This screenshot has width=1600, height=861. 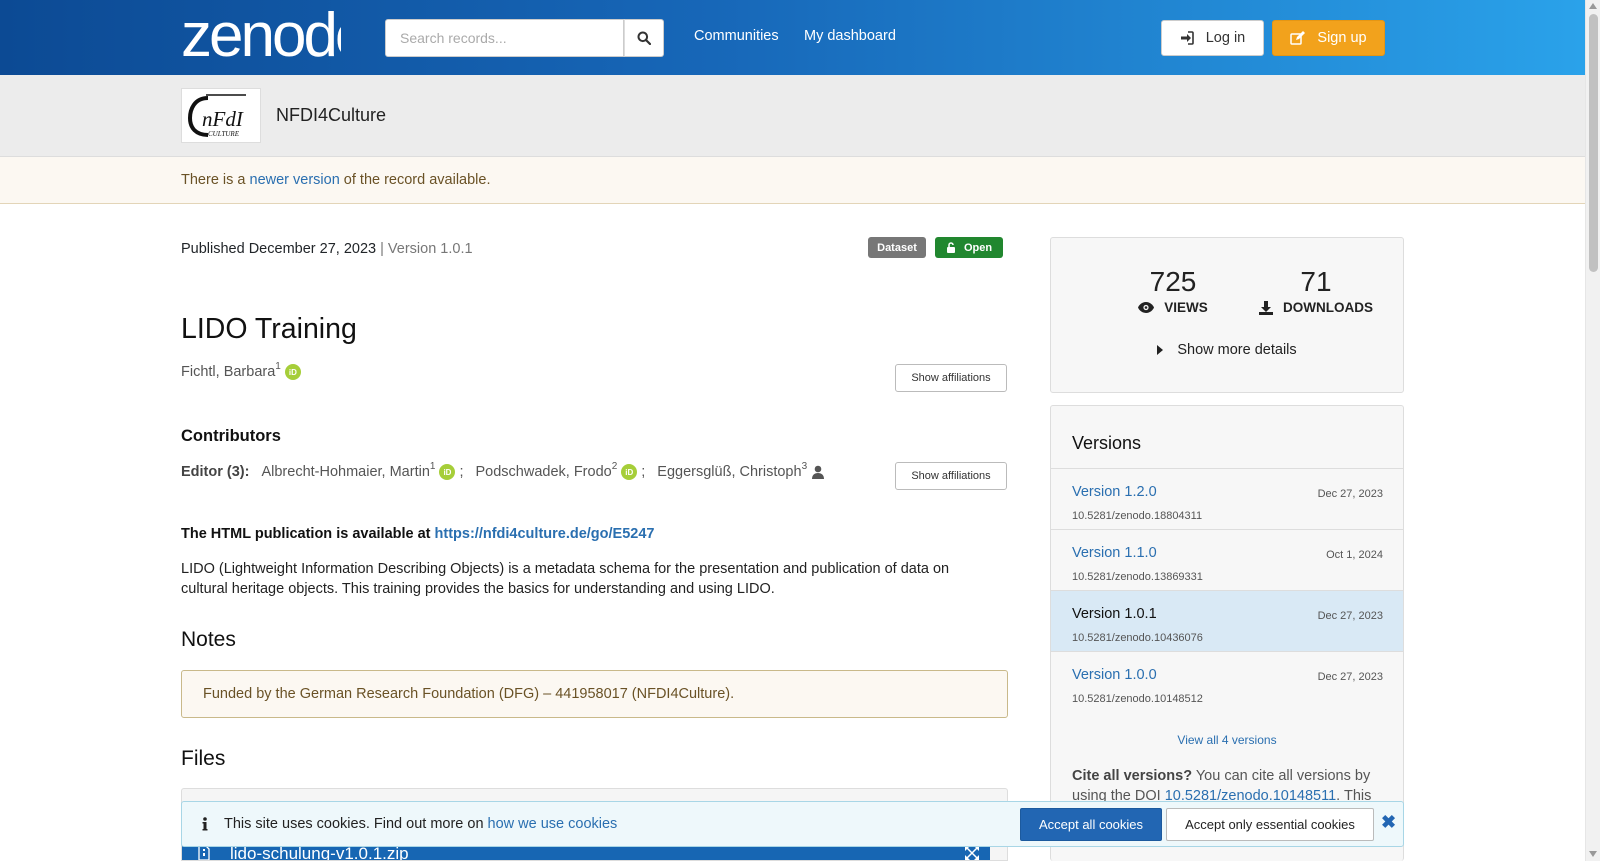 What do you see at coordinates (1225, 38) in the screenshot?
I see `login-label: Log in` at bounding box center [1225, 38].